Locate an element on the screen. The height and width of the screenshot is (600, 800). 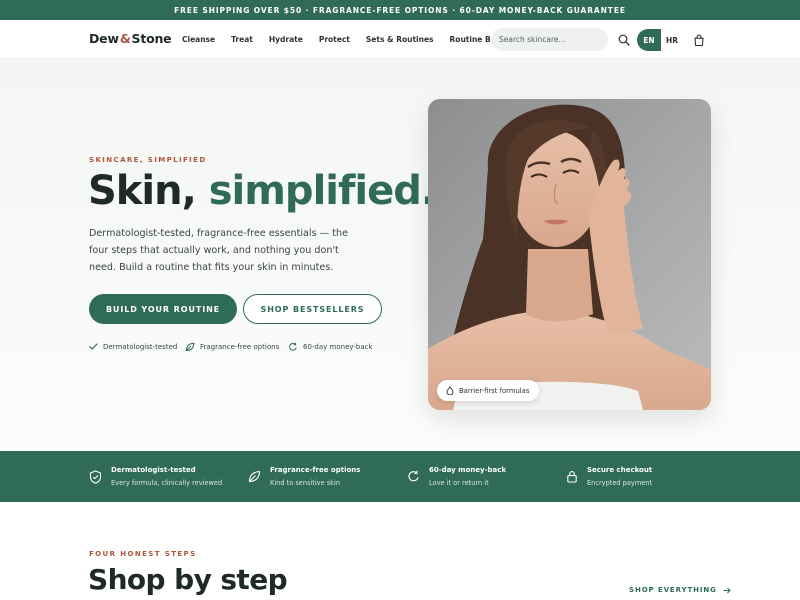
feature-money-back: 60-day money-back Love it or return it is located at coordinates (456, 476).